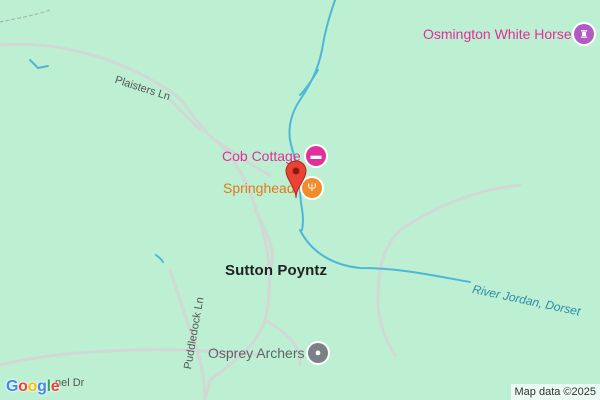 The width and height of the screenshot is (600, 400). I want to click on boundary-line, so click(25, 16).